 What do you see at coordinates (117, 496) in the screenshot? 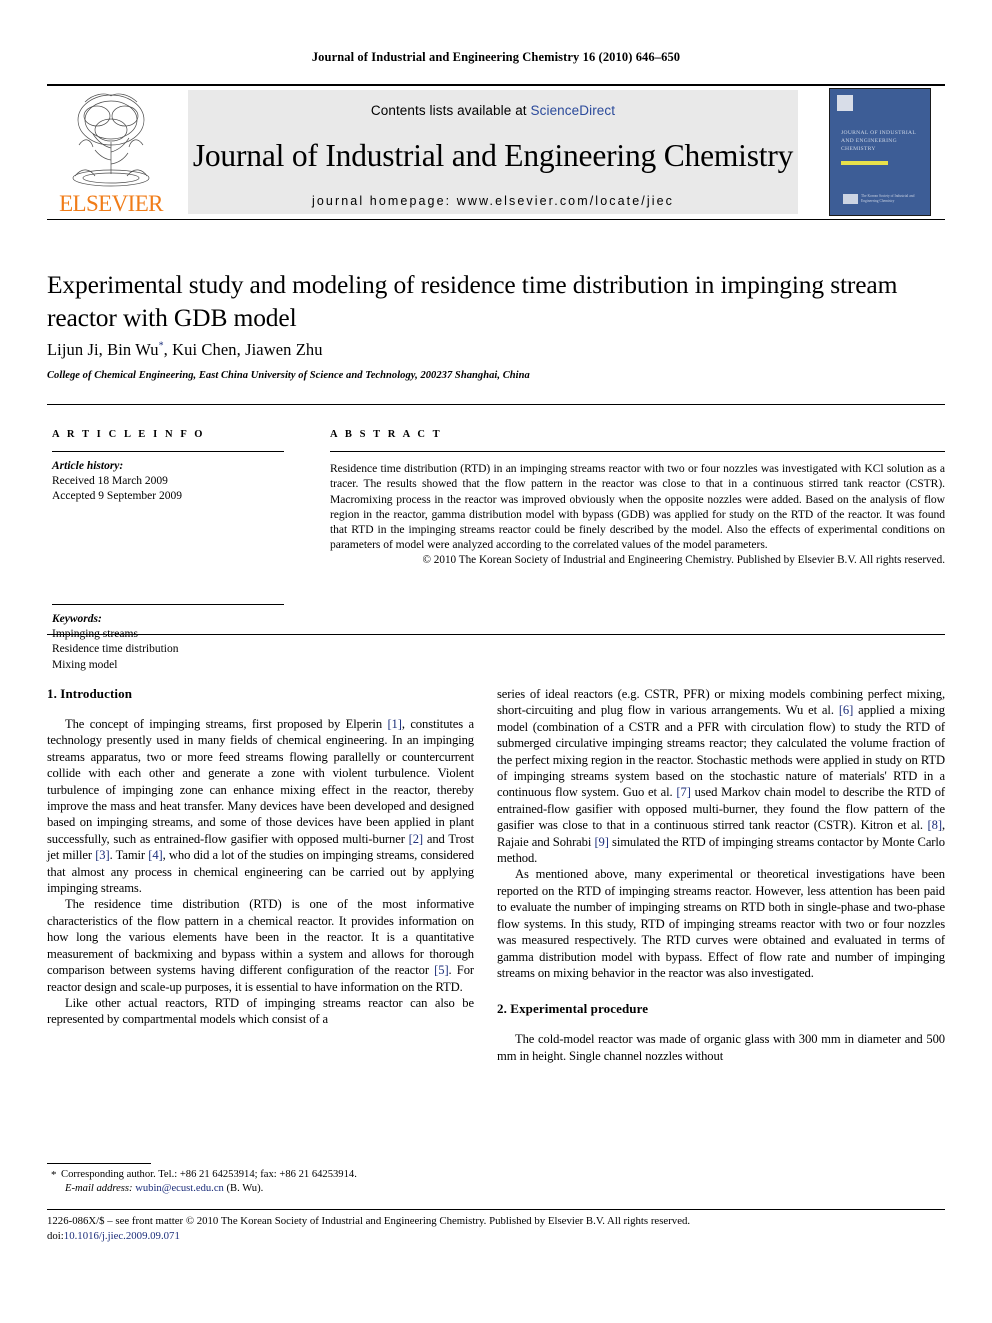
I see `accepted-date: Accepted 9 September 2009` at bounding box center [117, 496].